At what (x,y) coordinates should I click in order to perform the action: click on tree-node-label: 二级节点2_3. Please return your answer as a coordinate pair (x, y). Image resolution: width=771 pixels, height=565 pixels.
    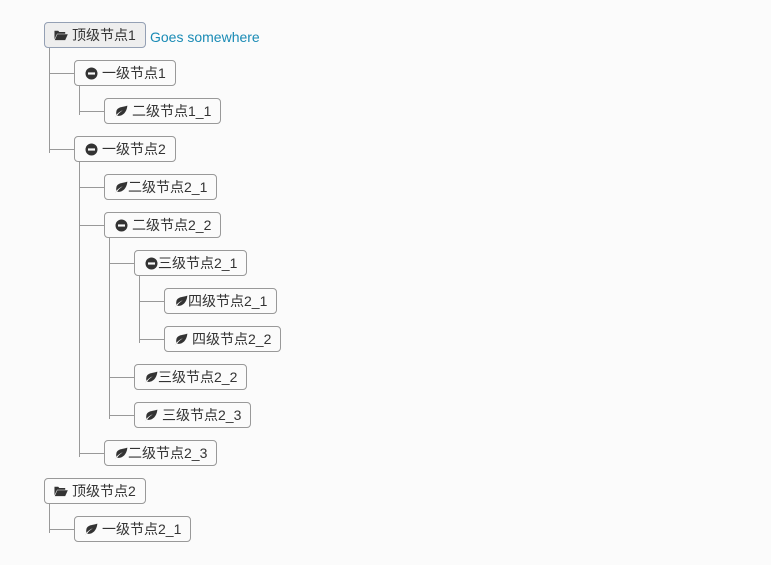
    Looking at the image, I should click on (168, 453).